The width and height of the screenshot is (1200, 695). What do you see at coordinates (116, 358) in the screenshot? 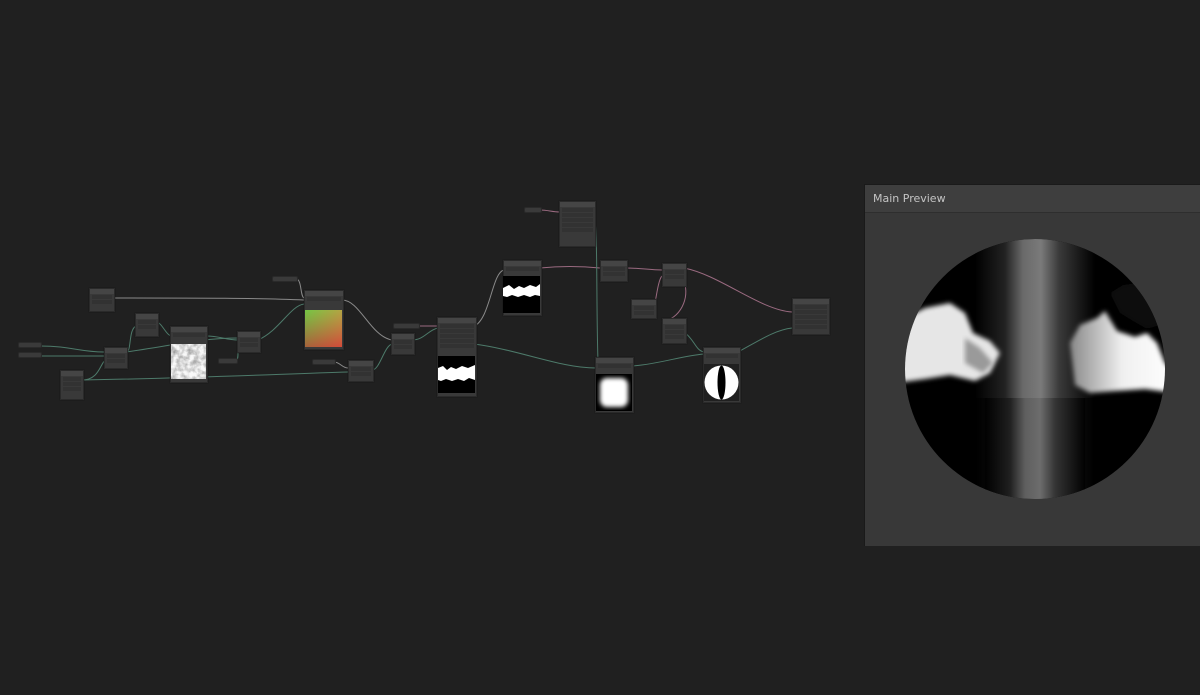
I see `node-multiply` at bounding box center [116, 358].